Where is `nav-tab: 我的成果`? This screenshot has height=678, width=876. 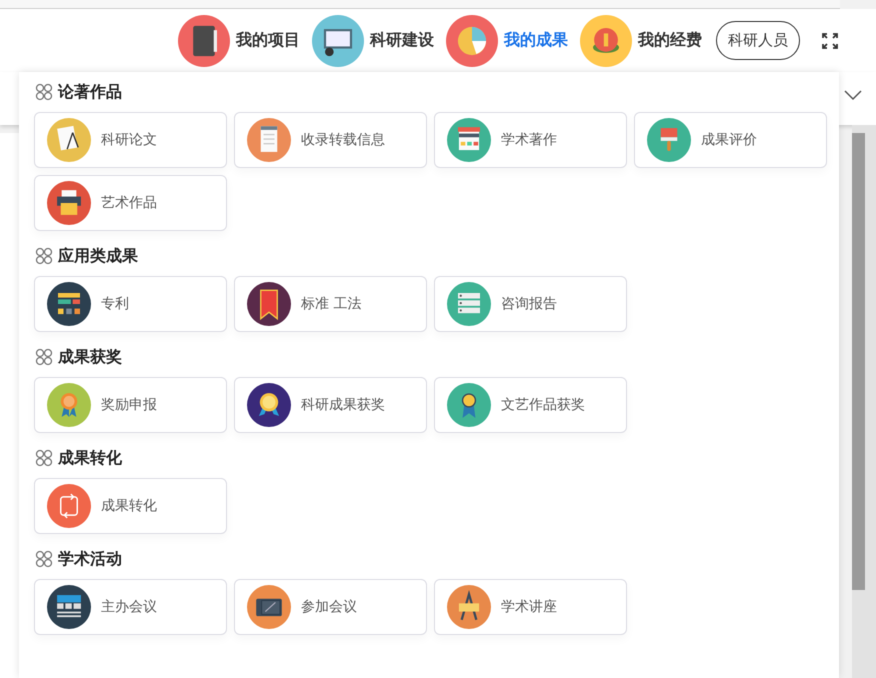 nav-tab: 我的成果 is located at coordinates (507, 40).